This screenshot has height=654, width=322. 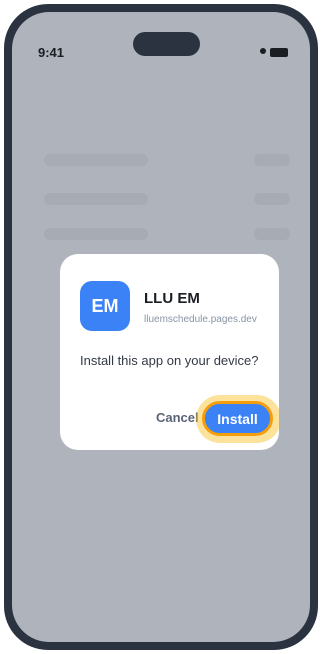 I want to click on app-domain: lluemschedule.pages.dev, so click(x=200, y=319).